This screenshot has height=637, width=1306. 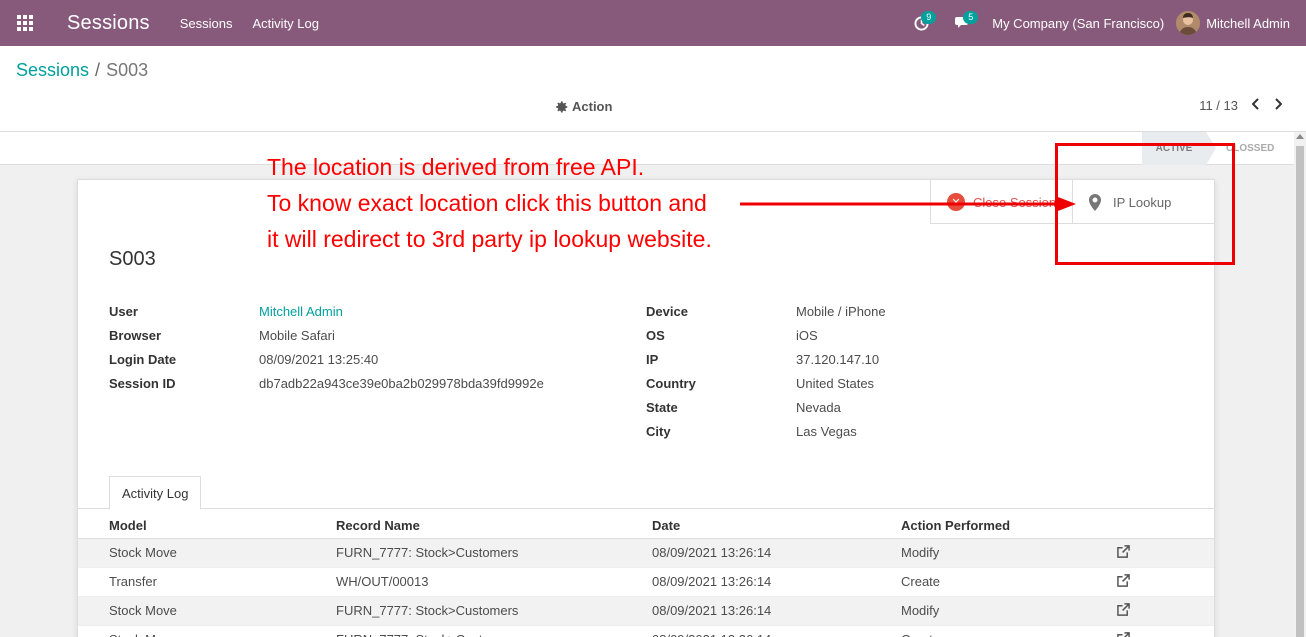 I want to click on annotation-arrow-icon, so click(x=908, y=204).